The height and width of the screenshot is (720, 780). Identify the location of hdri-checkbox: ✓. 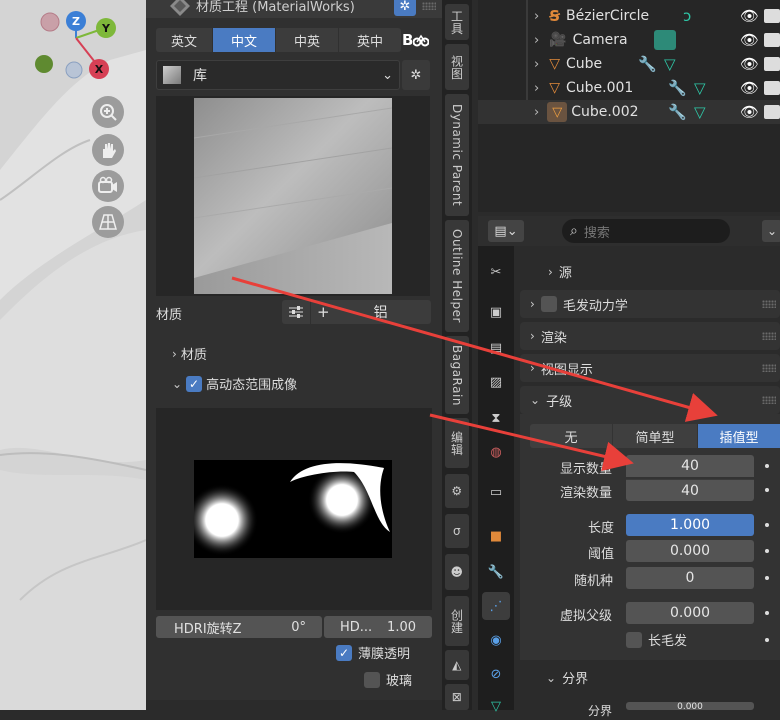
(194, 383).